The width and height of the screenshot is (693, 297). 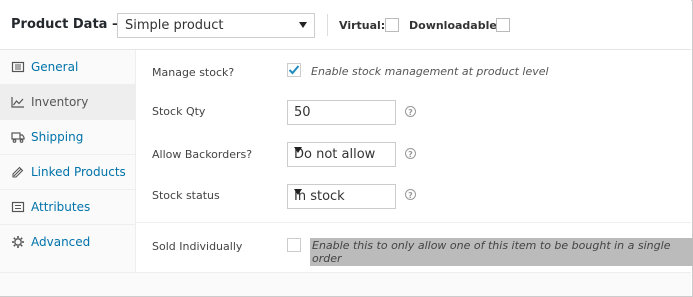 What do you see at coordinates (61, 242) in the screenshot?
I see `tab-label: Advanced` at bounding box center [61, 242].